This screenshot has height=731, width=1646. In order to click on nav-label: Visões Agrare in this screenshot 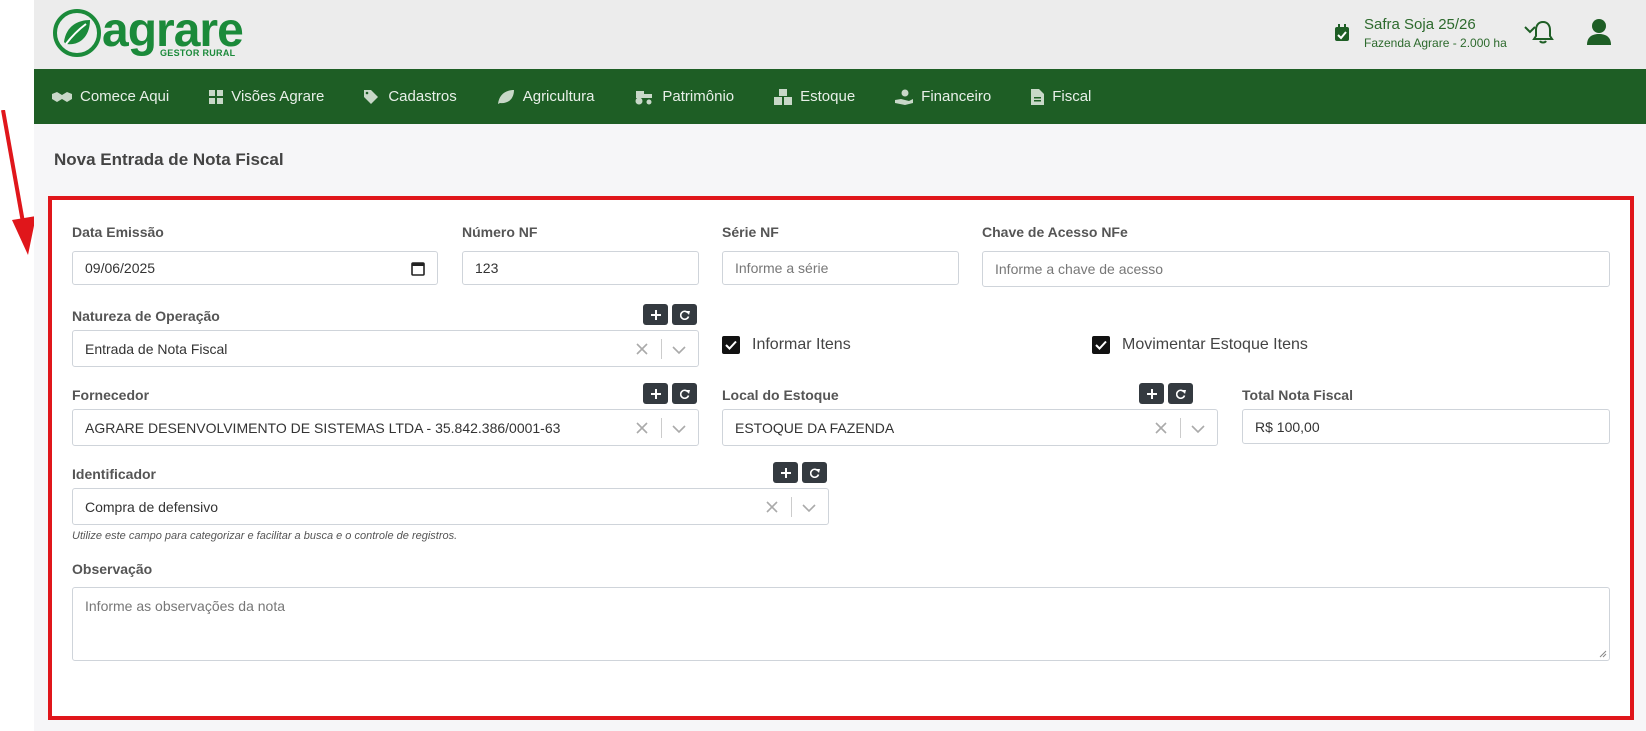, I will do `click(278, 96)`.